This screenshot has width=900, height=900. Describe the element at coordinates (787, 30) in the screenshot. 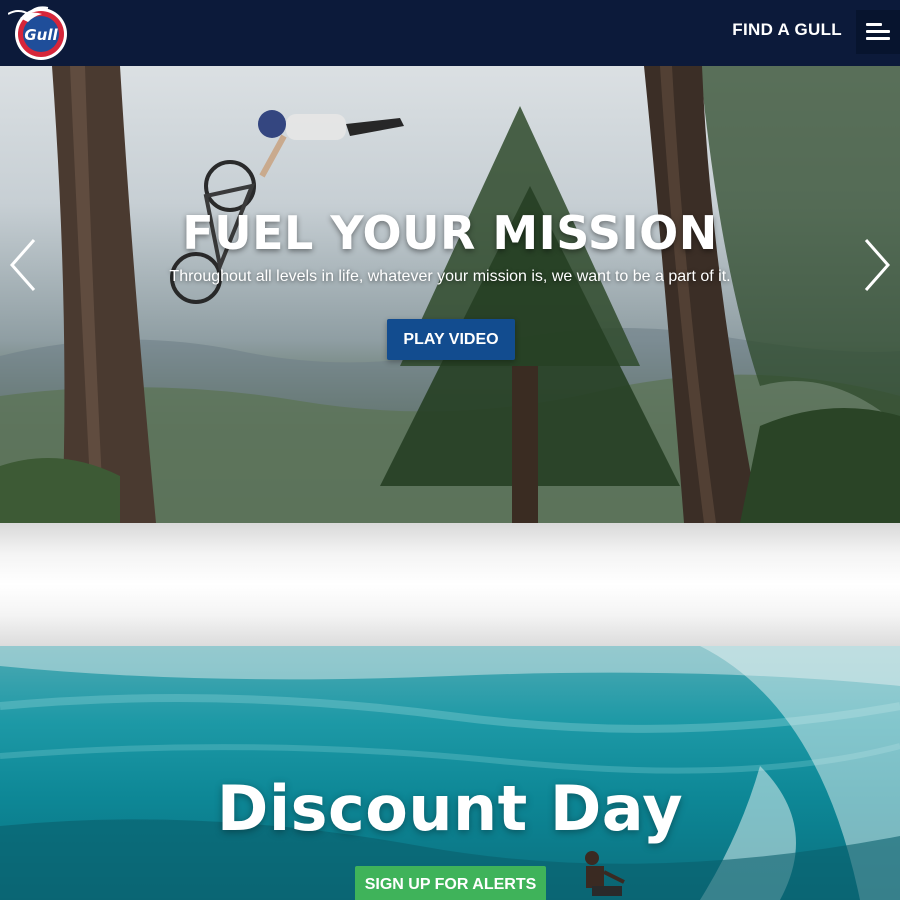

I see `find-a-gull-link: FIND A GULL` at that location.